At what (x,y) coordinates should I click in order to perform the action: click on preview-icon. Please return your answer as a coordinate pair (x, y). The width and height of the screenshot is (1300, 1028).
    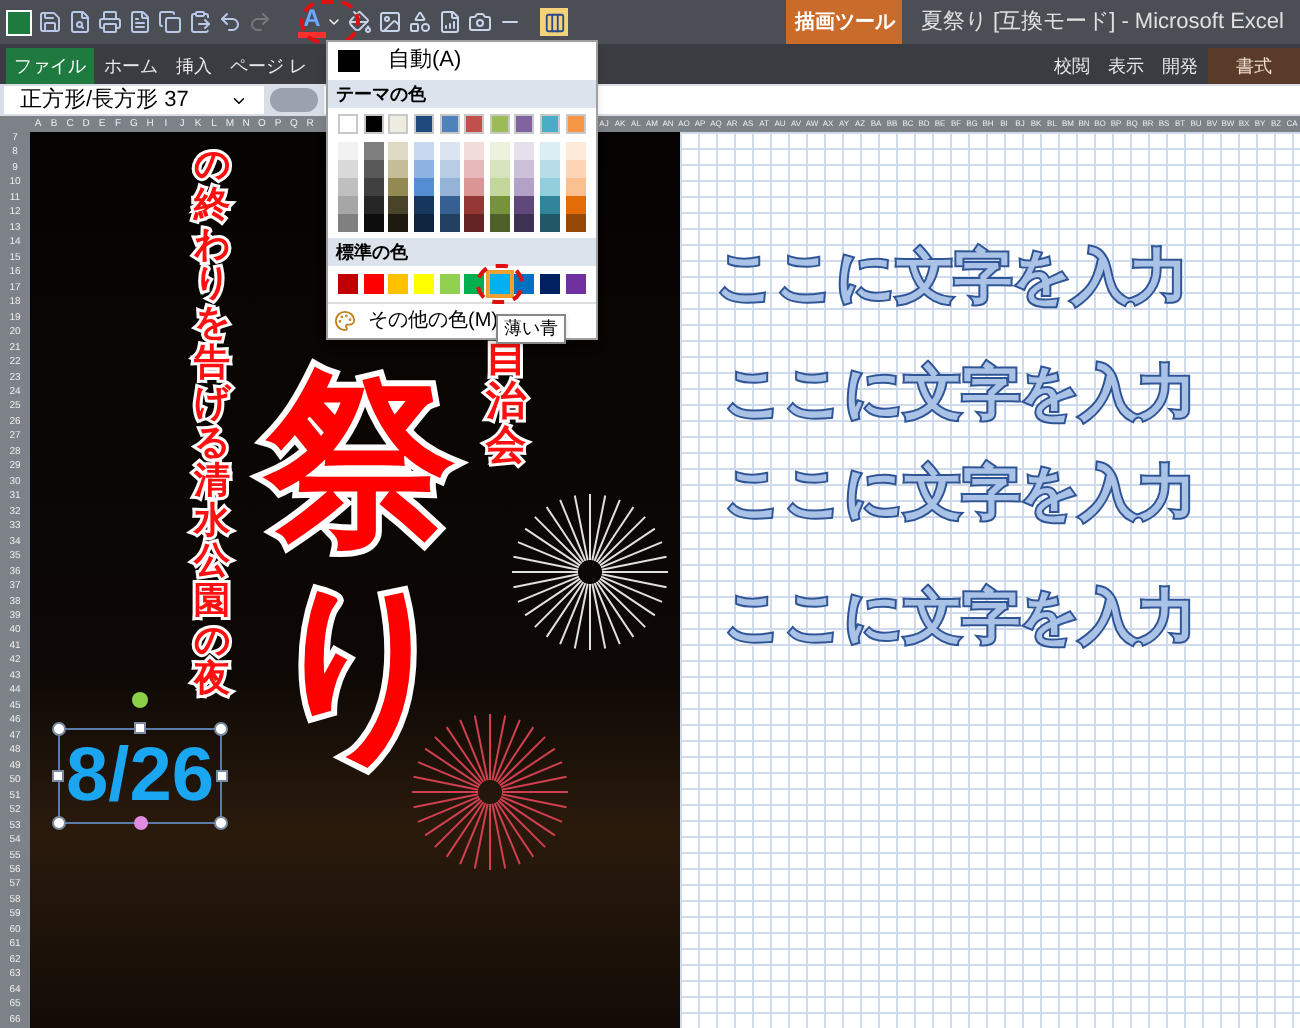
    Looking at the image, I should click on (80, 22).